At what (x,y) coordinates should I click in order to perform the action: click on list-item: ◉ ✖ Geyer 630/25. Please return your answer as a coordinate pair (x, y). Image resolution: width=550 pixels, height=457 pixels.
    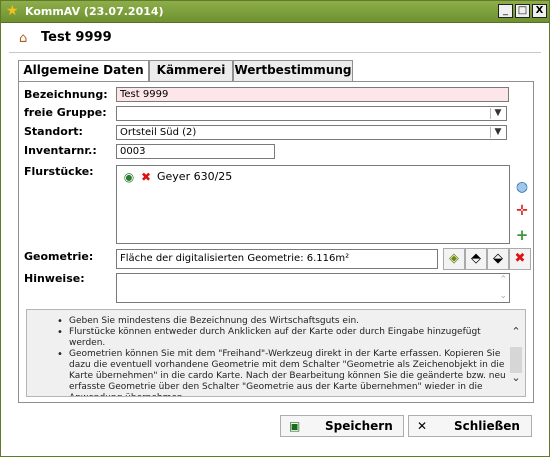
    Looking at the image, I should click on (221, 177).